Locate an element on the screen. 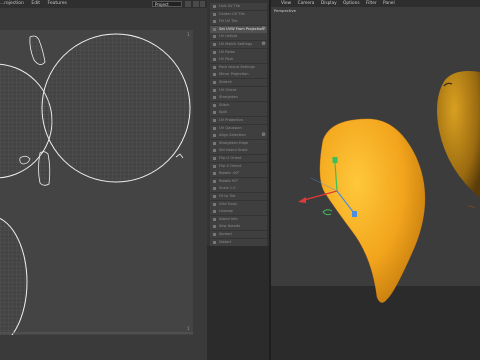  uv-island-circle is located at coordinates (116, 108).